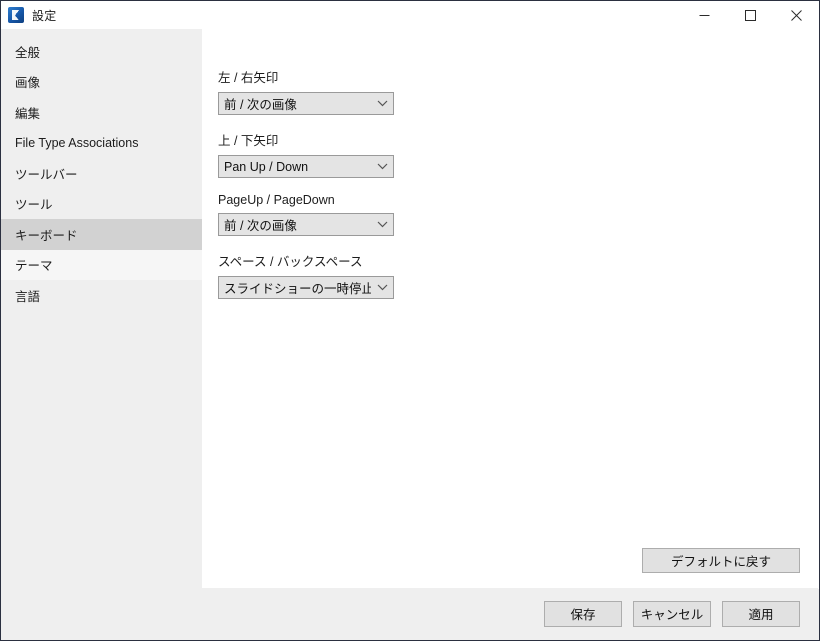  What do you see at coordinates (761, 613) in the screenshot?
I see `apply-button: 適用` at bounding box center [761, 613].